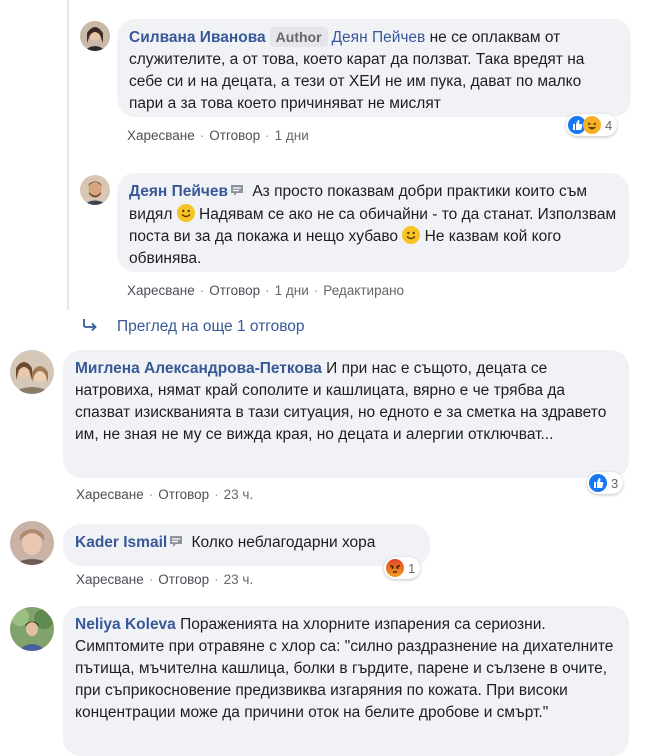 The image size is (653, 756). Describe the element at coordinates (379, 37) in the screenshot. I see `mention-link: Деян Пейчев` at that location.